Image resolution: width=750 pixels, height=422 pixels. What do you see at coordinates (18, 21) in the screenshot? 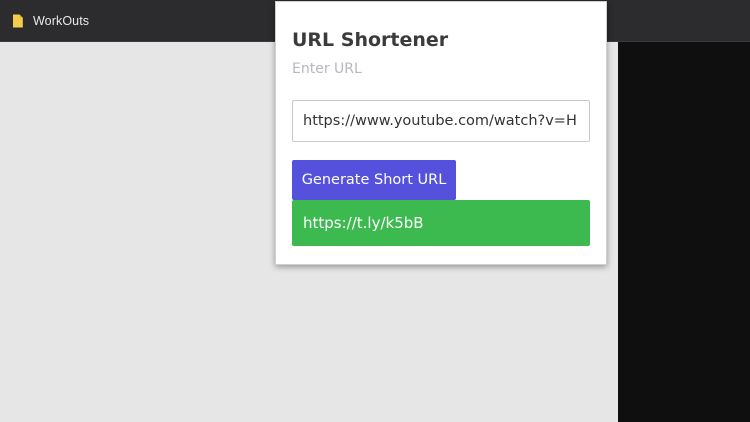
I see `folder-icon` at bounding box center [18, 21].